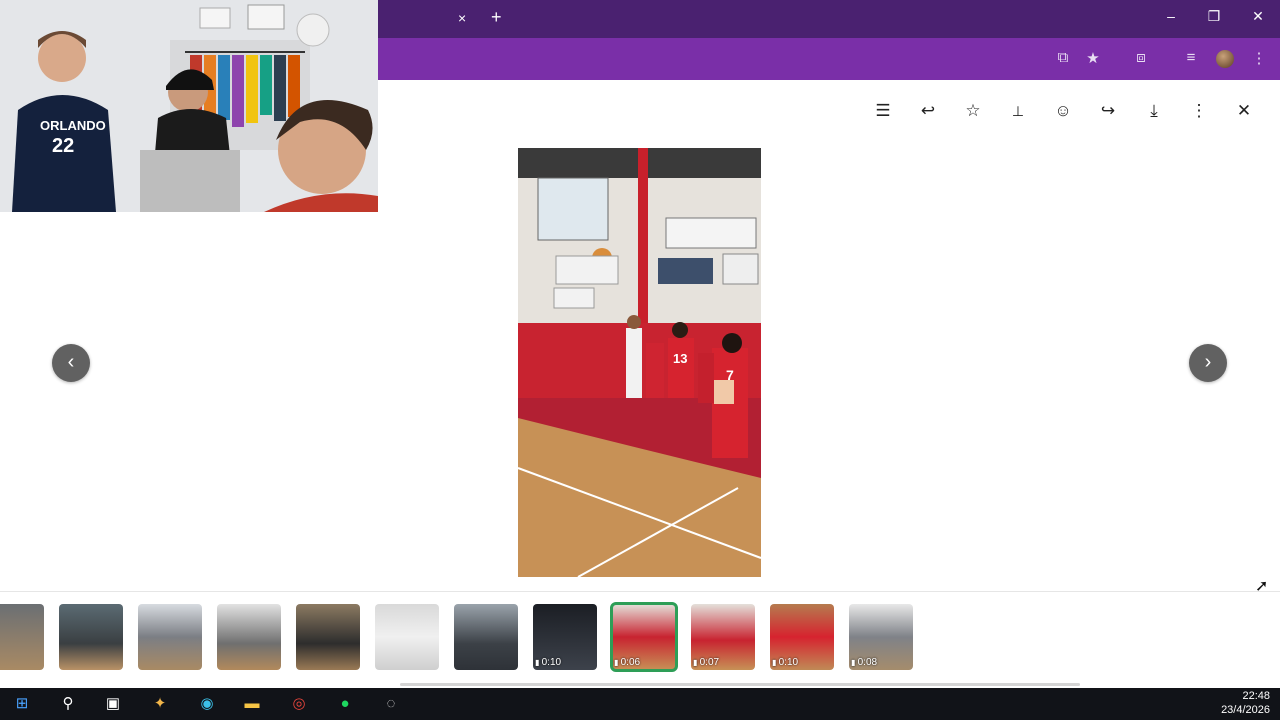  What do you see at coordinates (1171, 16) in the screenshot?
I see `minimize-icon: –` at bounding box center [1171, 16].